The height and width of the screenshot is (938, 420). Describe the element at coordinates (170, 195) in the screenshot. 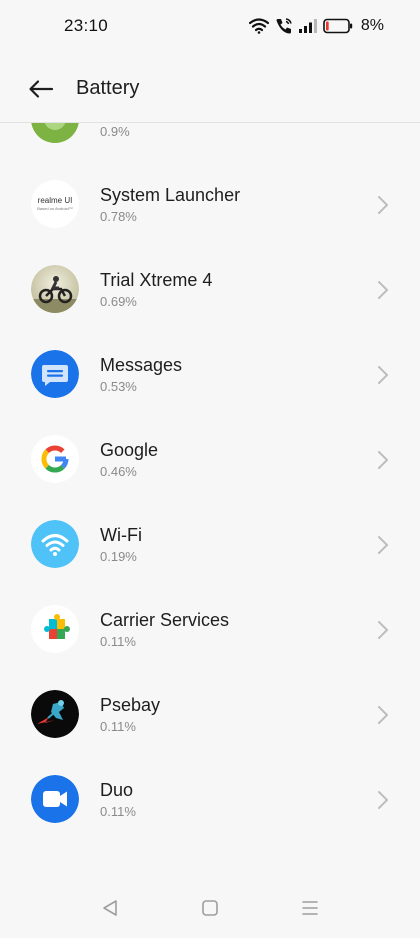

I see `app-name: System Launcher` at that location.